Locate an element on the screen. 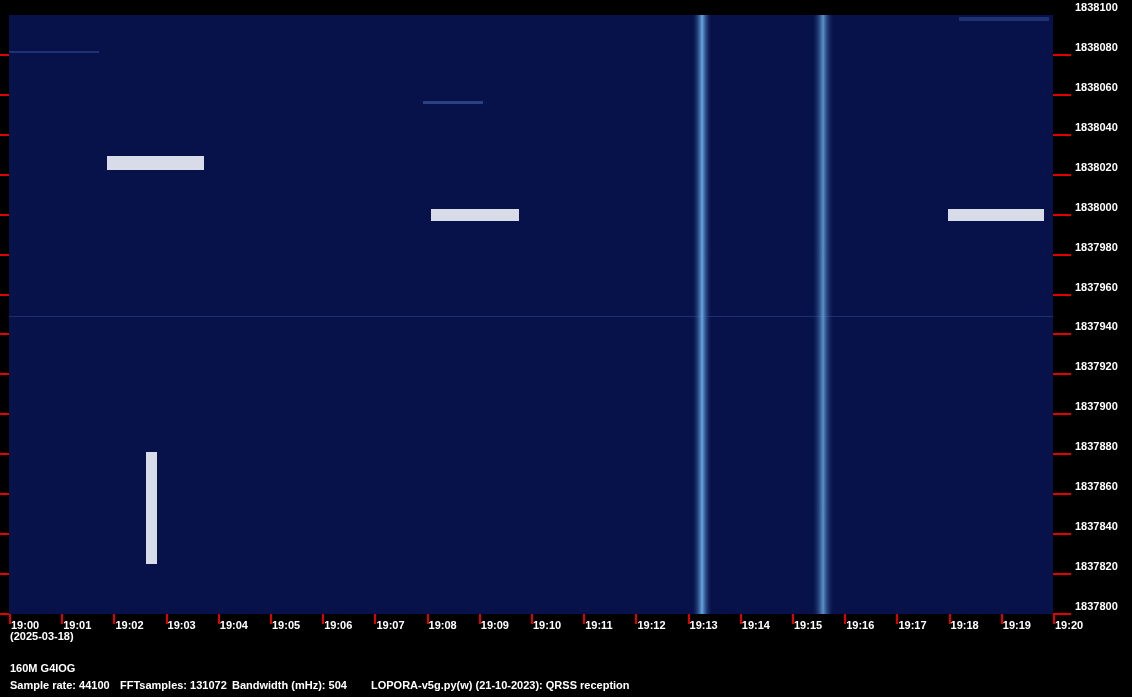 The height and width of the screenshot is (697, 1132). frequency-label: 1837860 is located at coordinates (1096, 487).